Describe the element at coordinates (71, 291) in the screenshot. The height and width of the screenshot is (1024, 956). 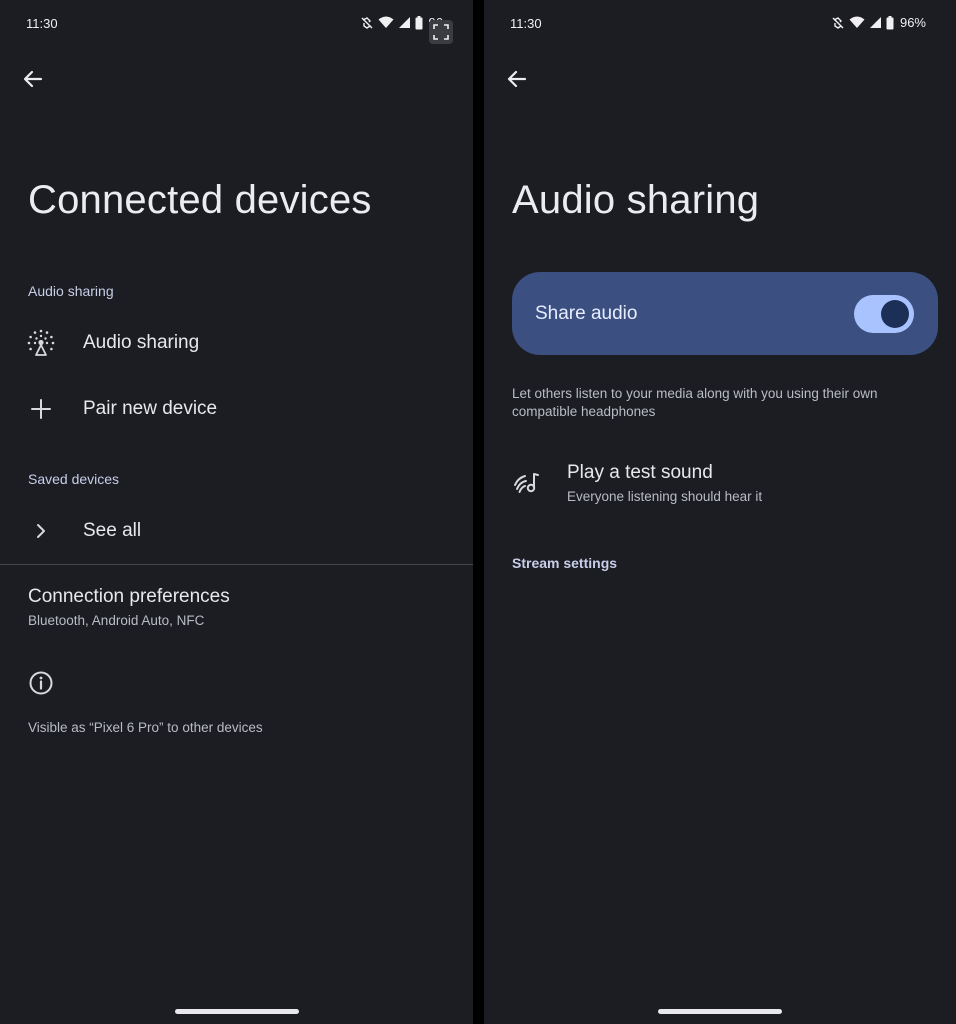
I see `section-header-audio-sharing: Audio sharing` at that location.